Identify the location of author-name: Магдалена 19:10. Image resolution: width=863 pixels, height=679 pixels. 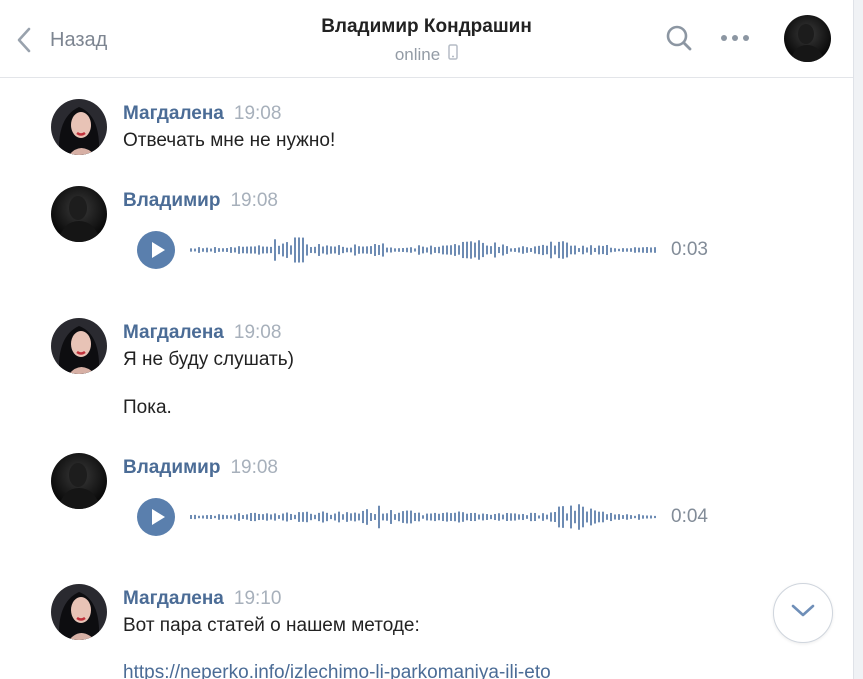
(202, 599).